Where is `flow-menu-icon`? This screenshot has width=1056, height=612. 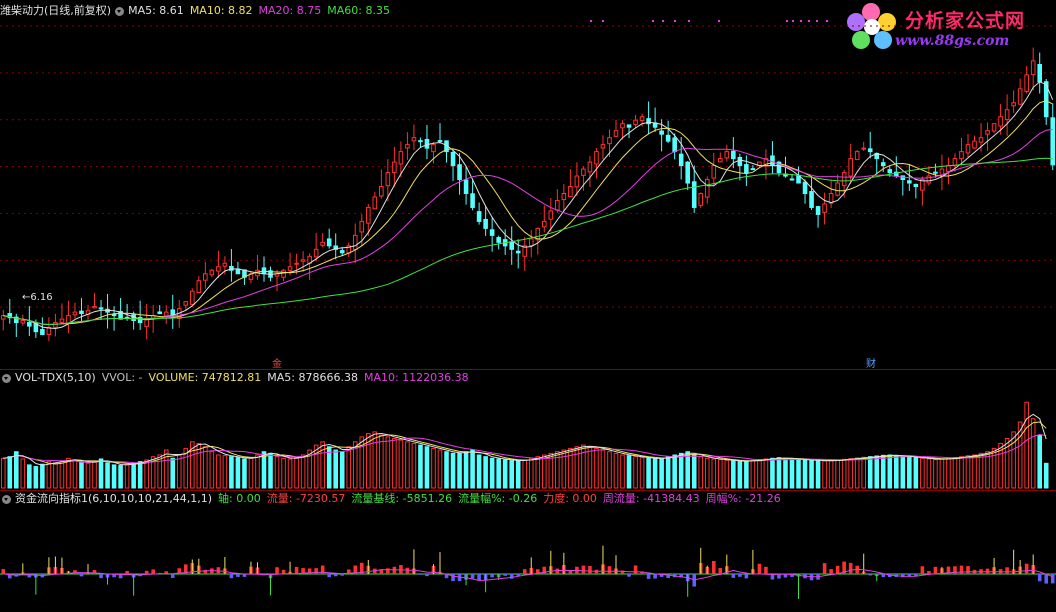
flow-menu-icon is located at coordinates (6, 499).